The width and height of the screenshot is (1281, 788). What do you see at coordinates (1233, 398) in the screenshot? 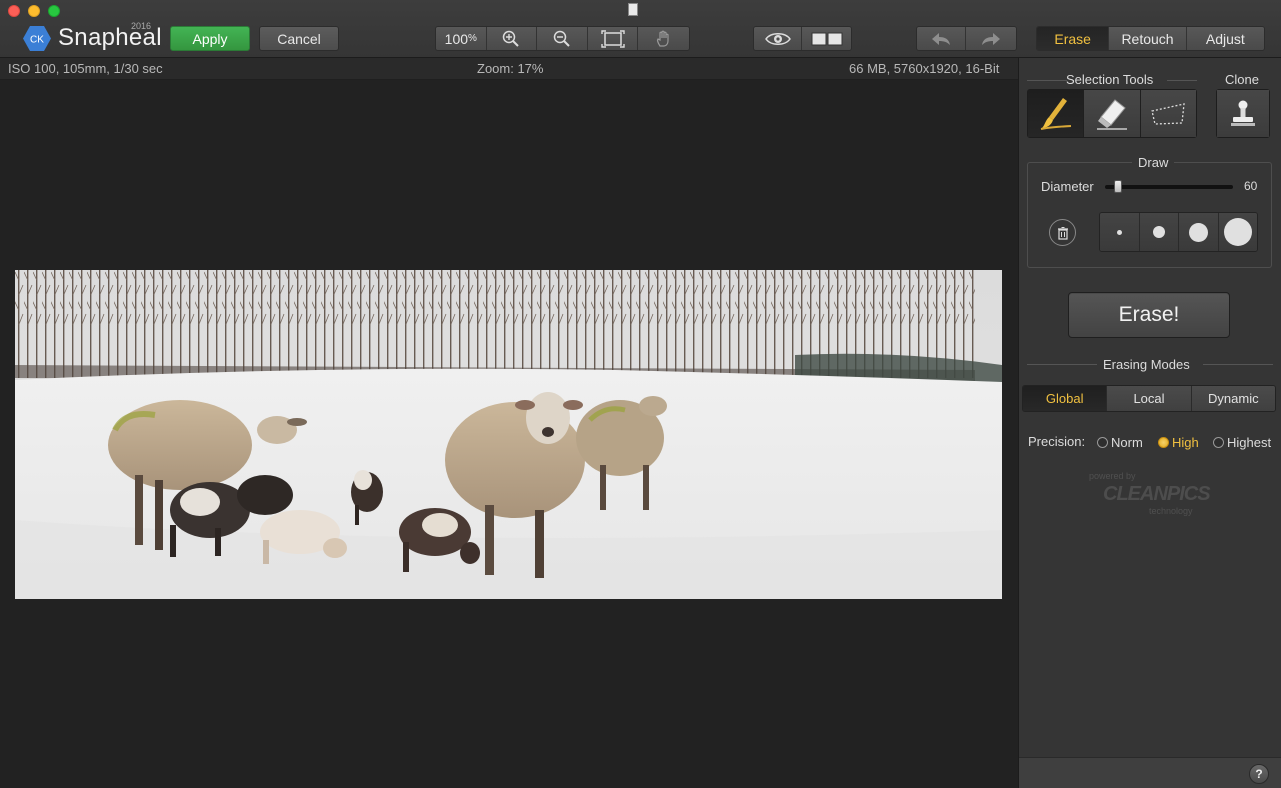
I see `mode-dynamic: Dynamic` at bounding box center [1233, 398].